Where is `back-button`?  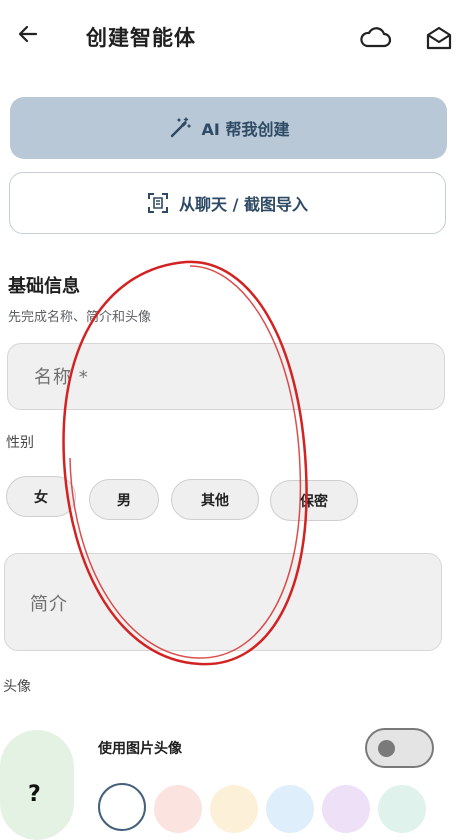
back-button is located at coordinates (28, 34).